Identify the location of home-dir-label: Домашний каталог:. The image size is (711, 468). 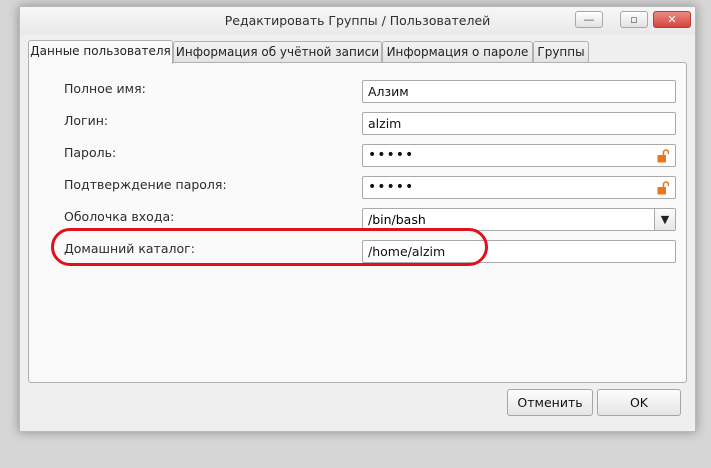
(129, 248).